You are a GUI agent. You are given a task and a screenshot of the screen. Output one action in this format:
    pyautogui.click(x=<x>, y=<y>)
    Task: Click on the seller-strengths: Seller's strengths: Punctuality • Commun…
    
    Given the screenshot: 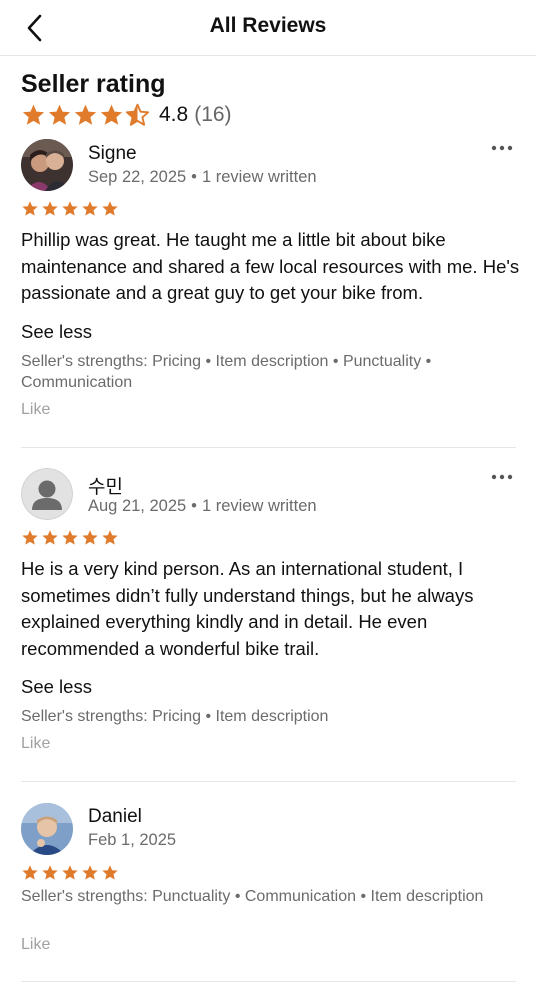 What is the action you would take?
    pyautogui.click(x=252, y=896)
    